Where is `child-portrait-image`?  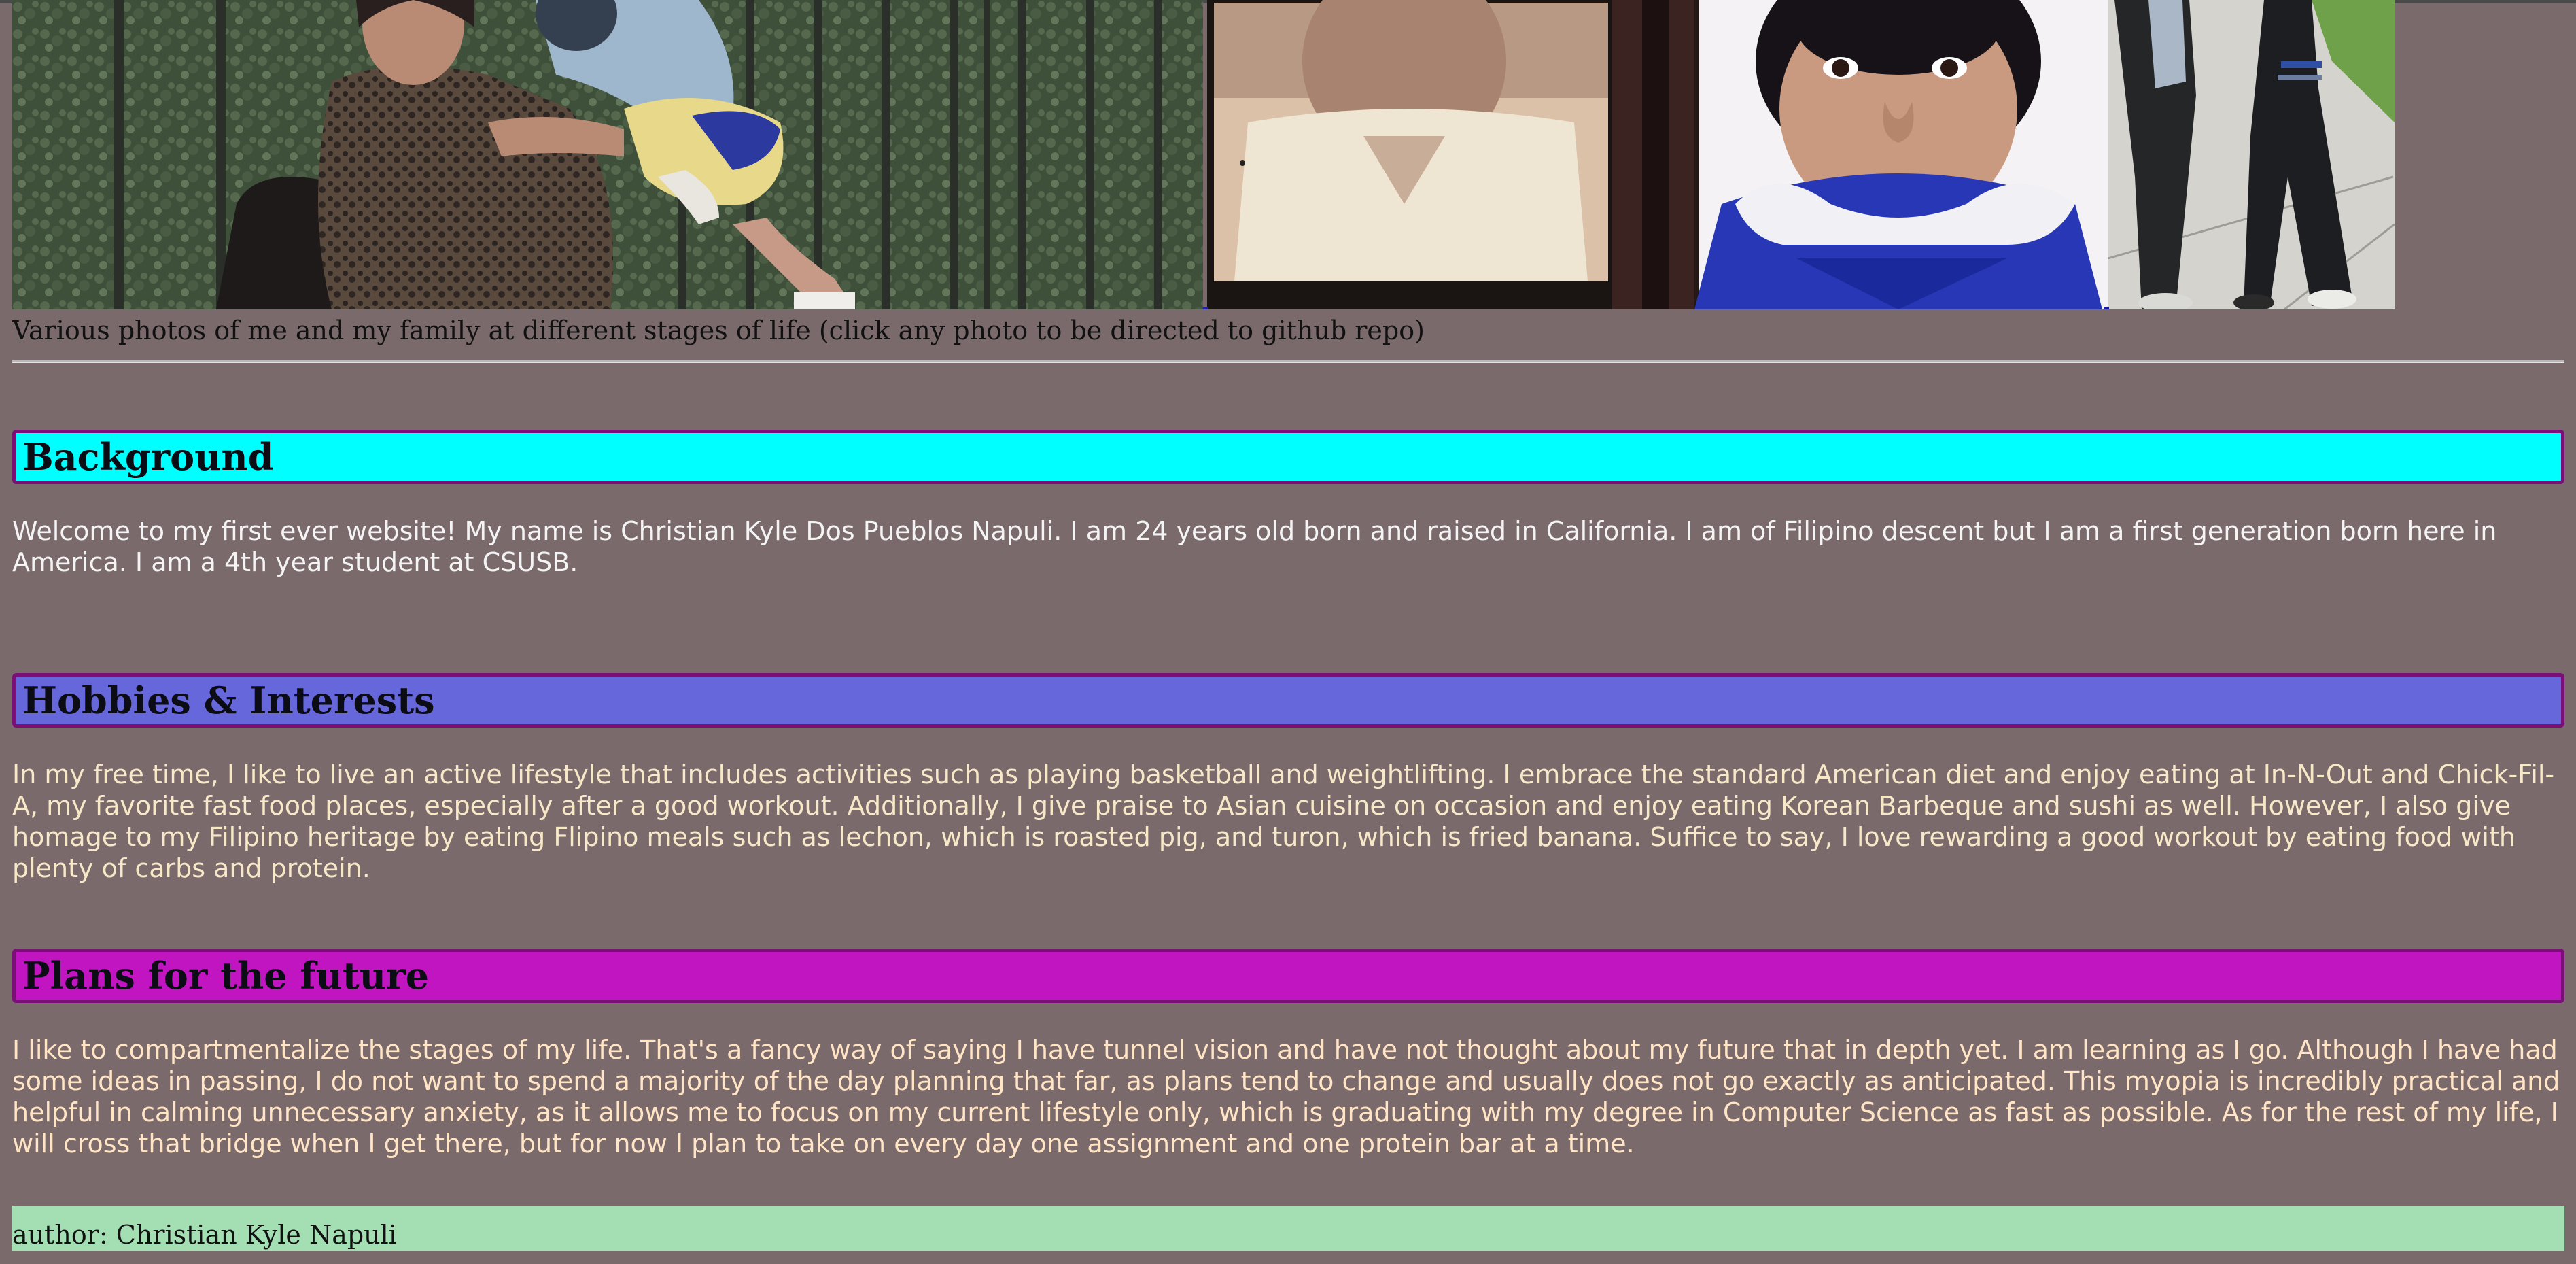
child-portrait-image is located at coordinates (1904, 154).